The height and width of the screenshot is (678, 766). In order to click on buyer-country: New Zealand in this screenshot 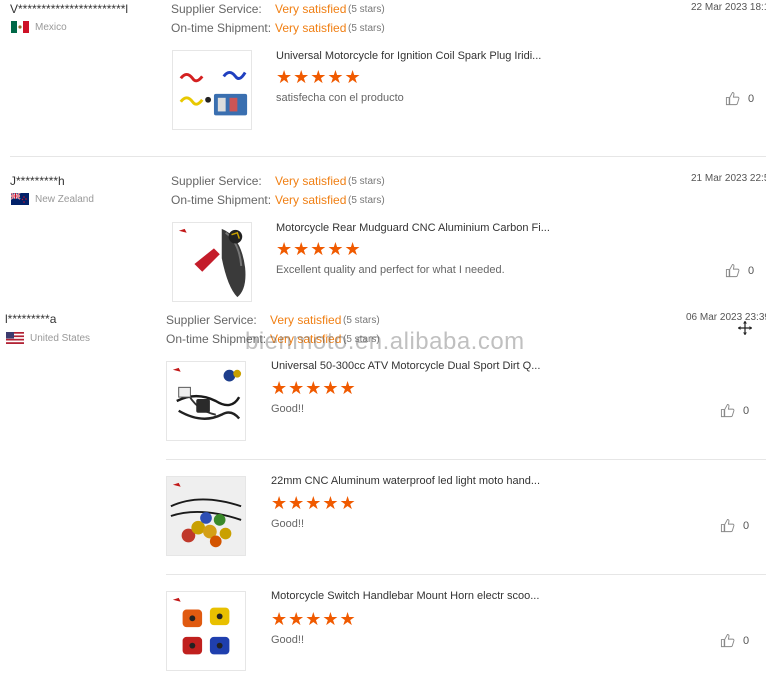, I will do `click(52, 199)`.